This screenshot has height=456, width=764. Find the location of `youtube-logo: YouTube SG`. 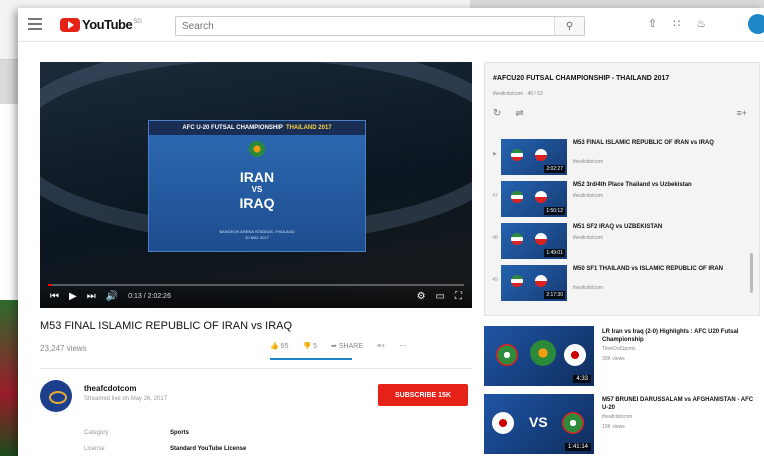

youtube-logo: YouTube SG is located at coordinates (101, 24).